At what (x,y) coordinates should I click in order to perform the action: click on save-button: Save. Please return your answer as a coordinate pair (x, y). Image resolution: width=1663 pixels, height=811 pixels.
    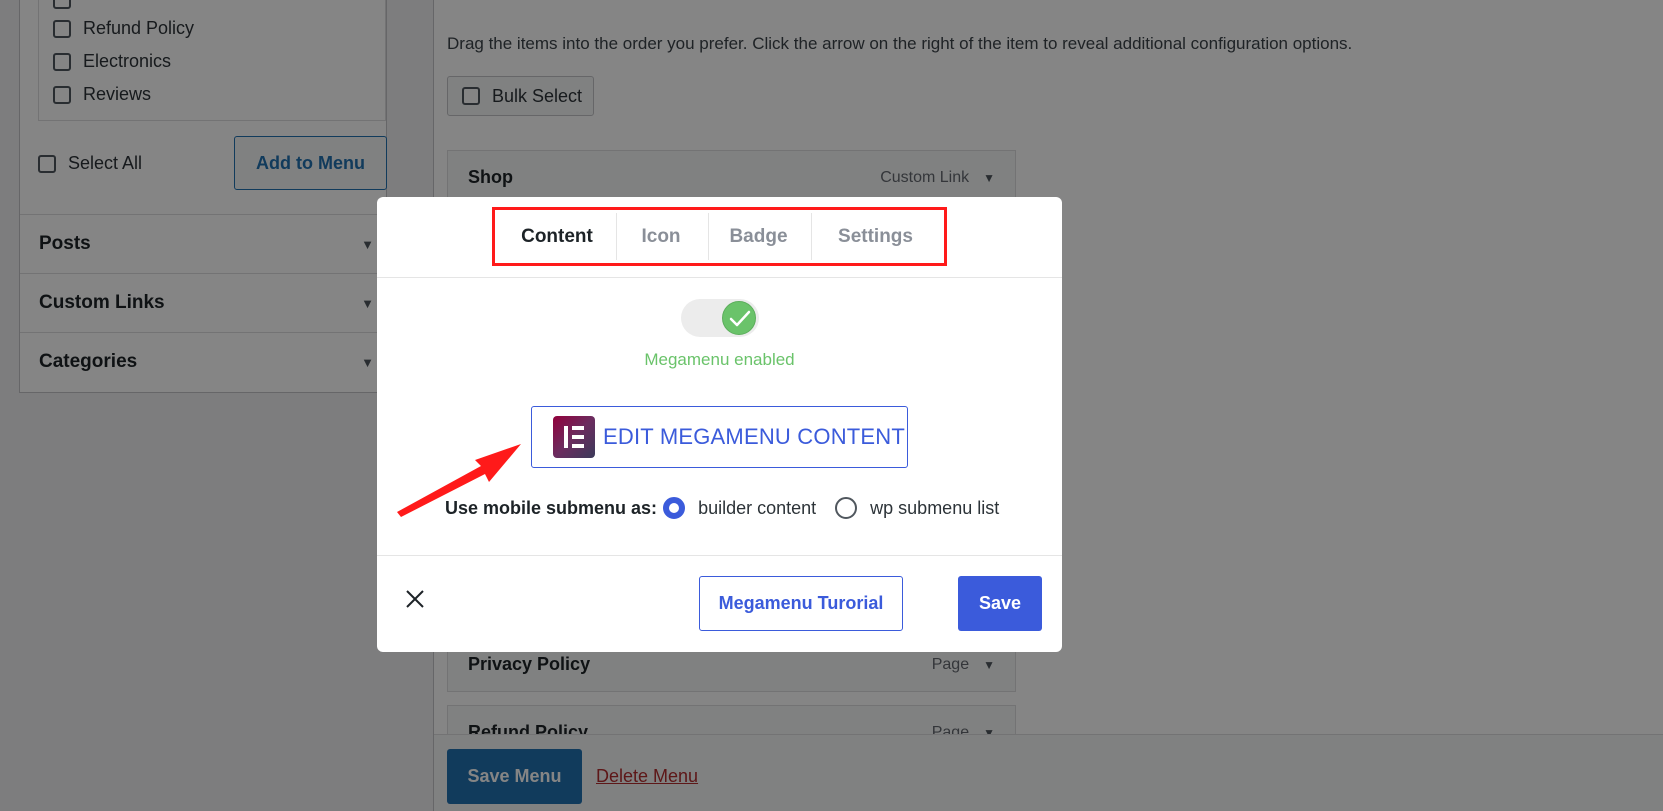
    Looking at the image, I should click on (1000, 603).